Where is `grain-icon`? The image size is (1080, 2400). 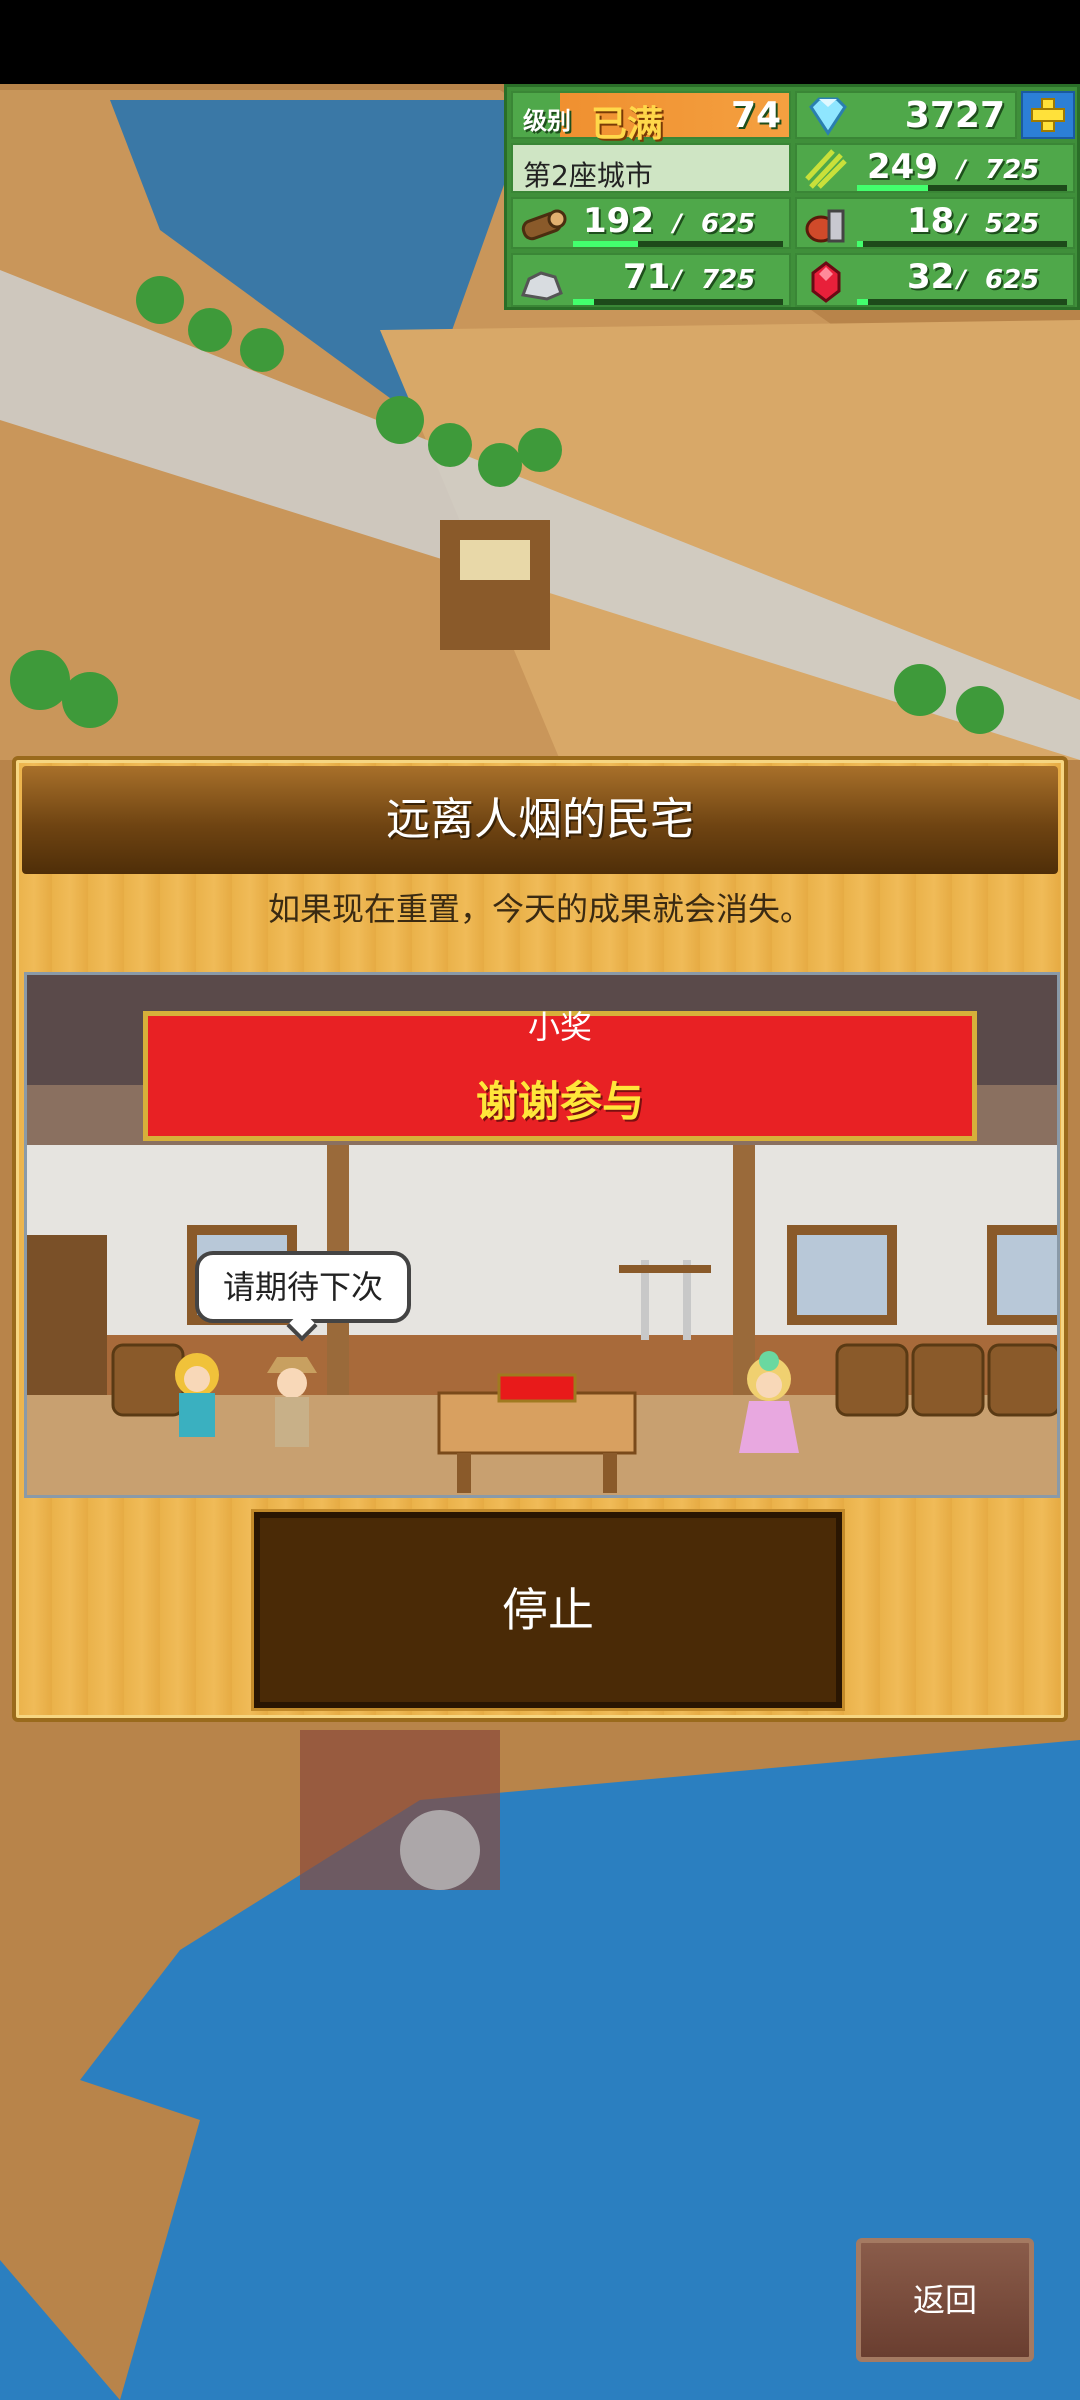
grain-icon is located at coordinates (826, 169).